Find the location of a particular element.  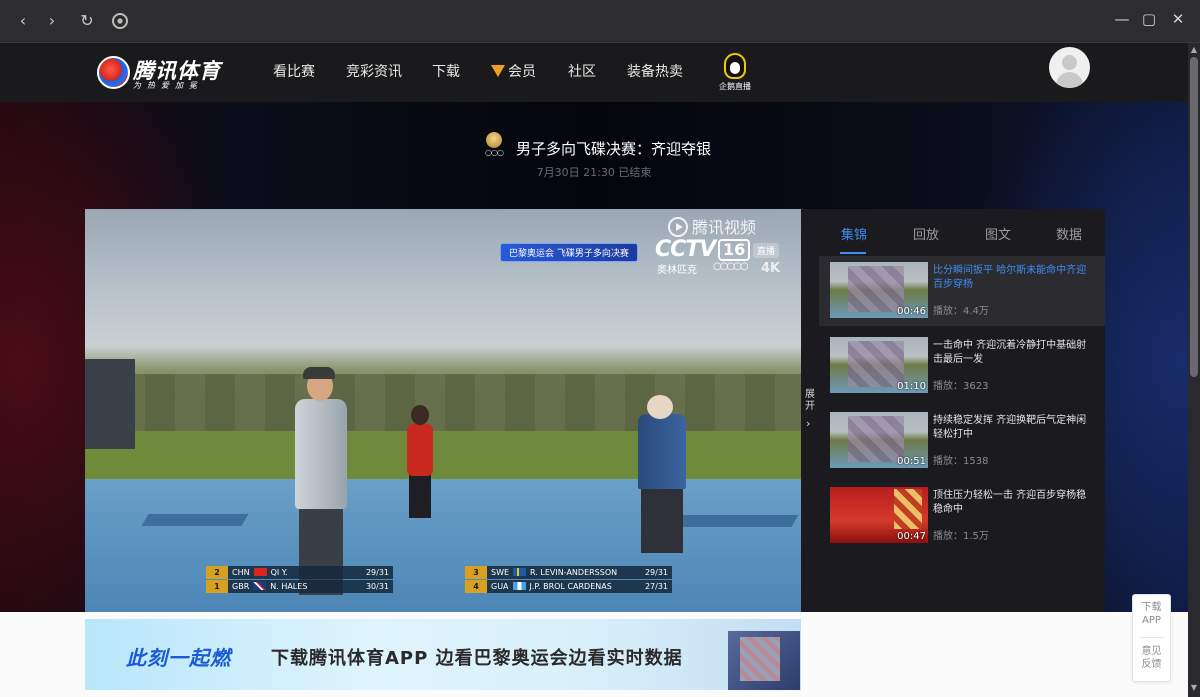

page-scrollbar: ▲ ▼ is located at coordinates (1194, 370).